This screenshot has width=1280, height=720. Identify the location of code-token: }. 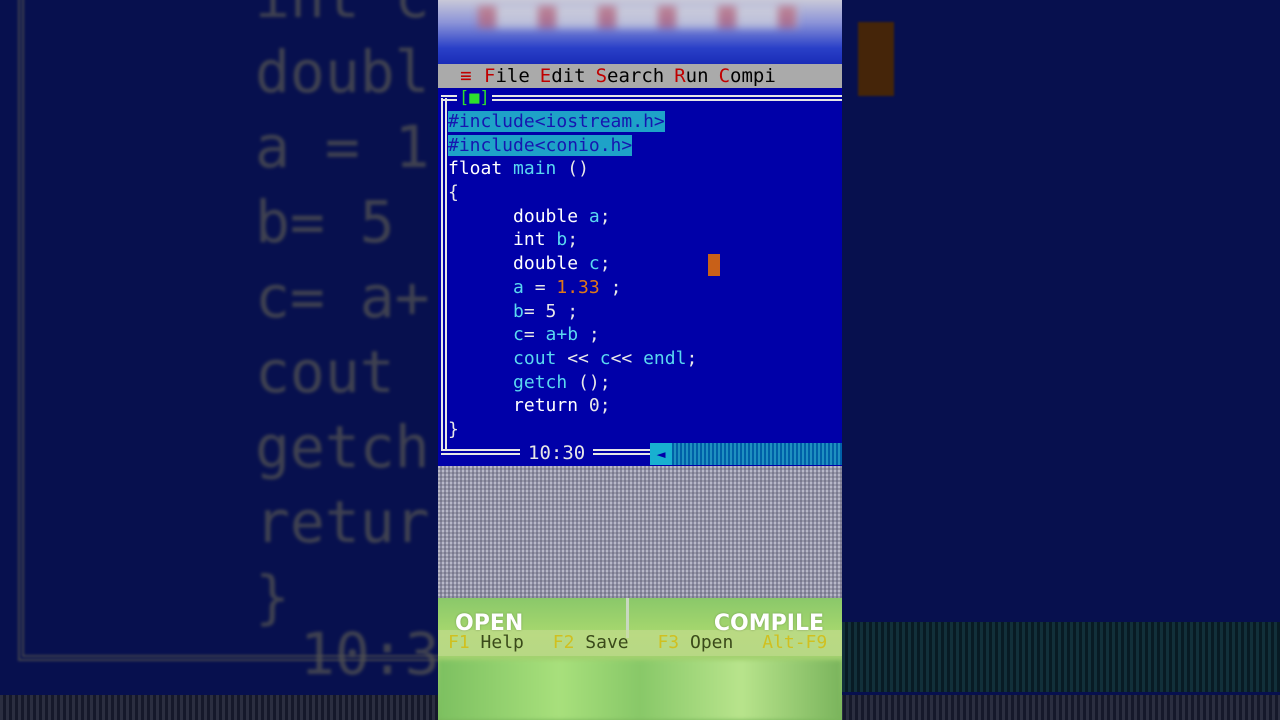
(453, 429).